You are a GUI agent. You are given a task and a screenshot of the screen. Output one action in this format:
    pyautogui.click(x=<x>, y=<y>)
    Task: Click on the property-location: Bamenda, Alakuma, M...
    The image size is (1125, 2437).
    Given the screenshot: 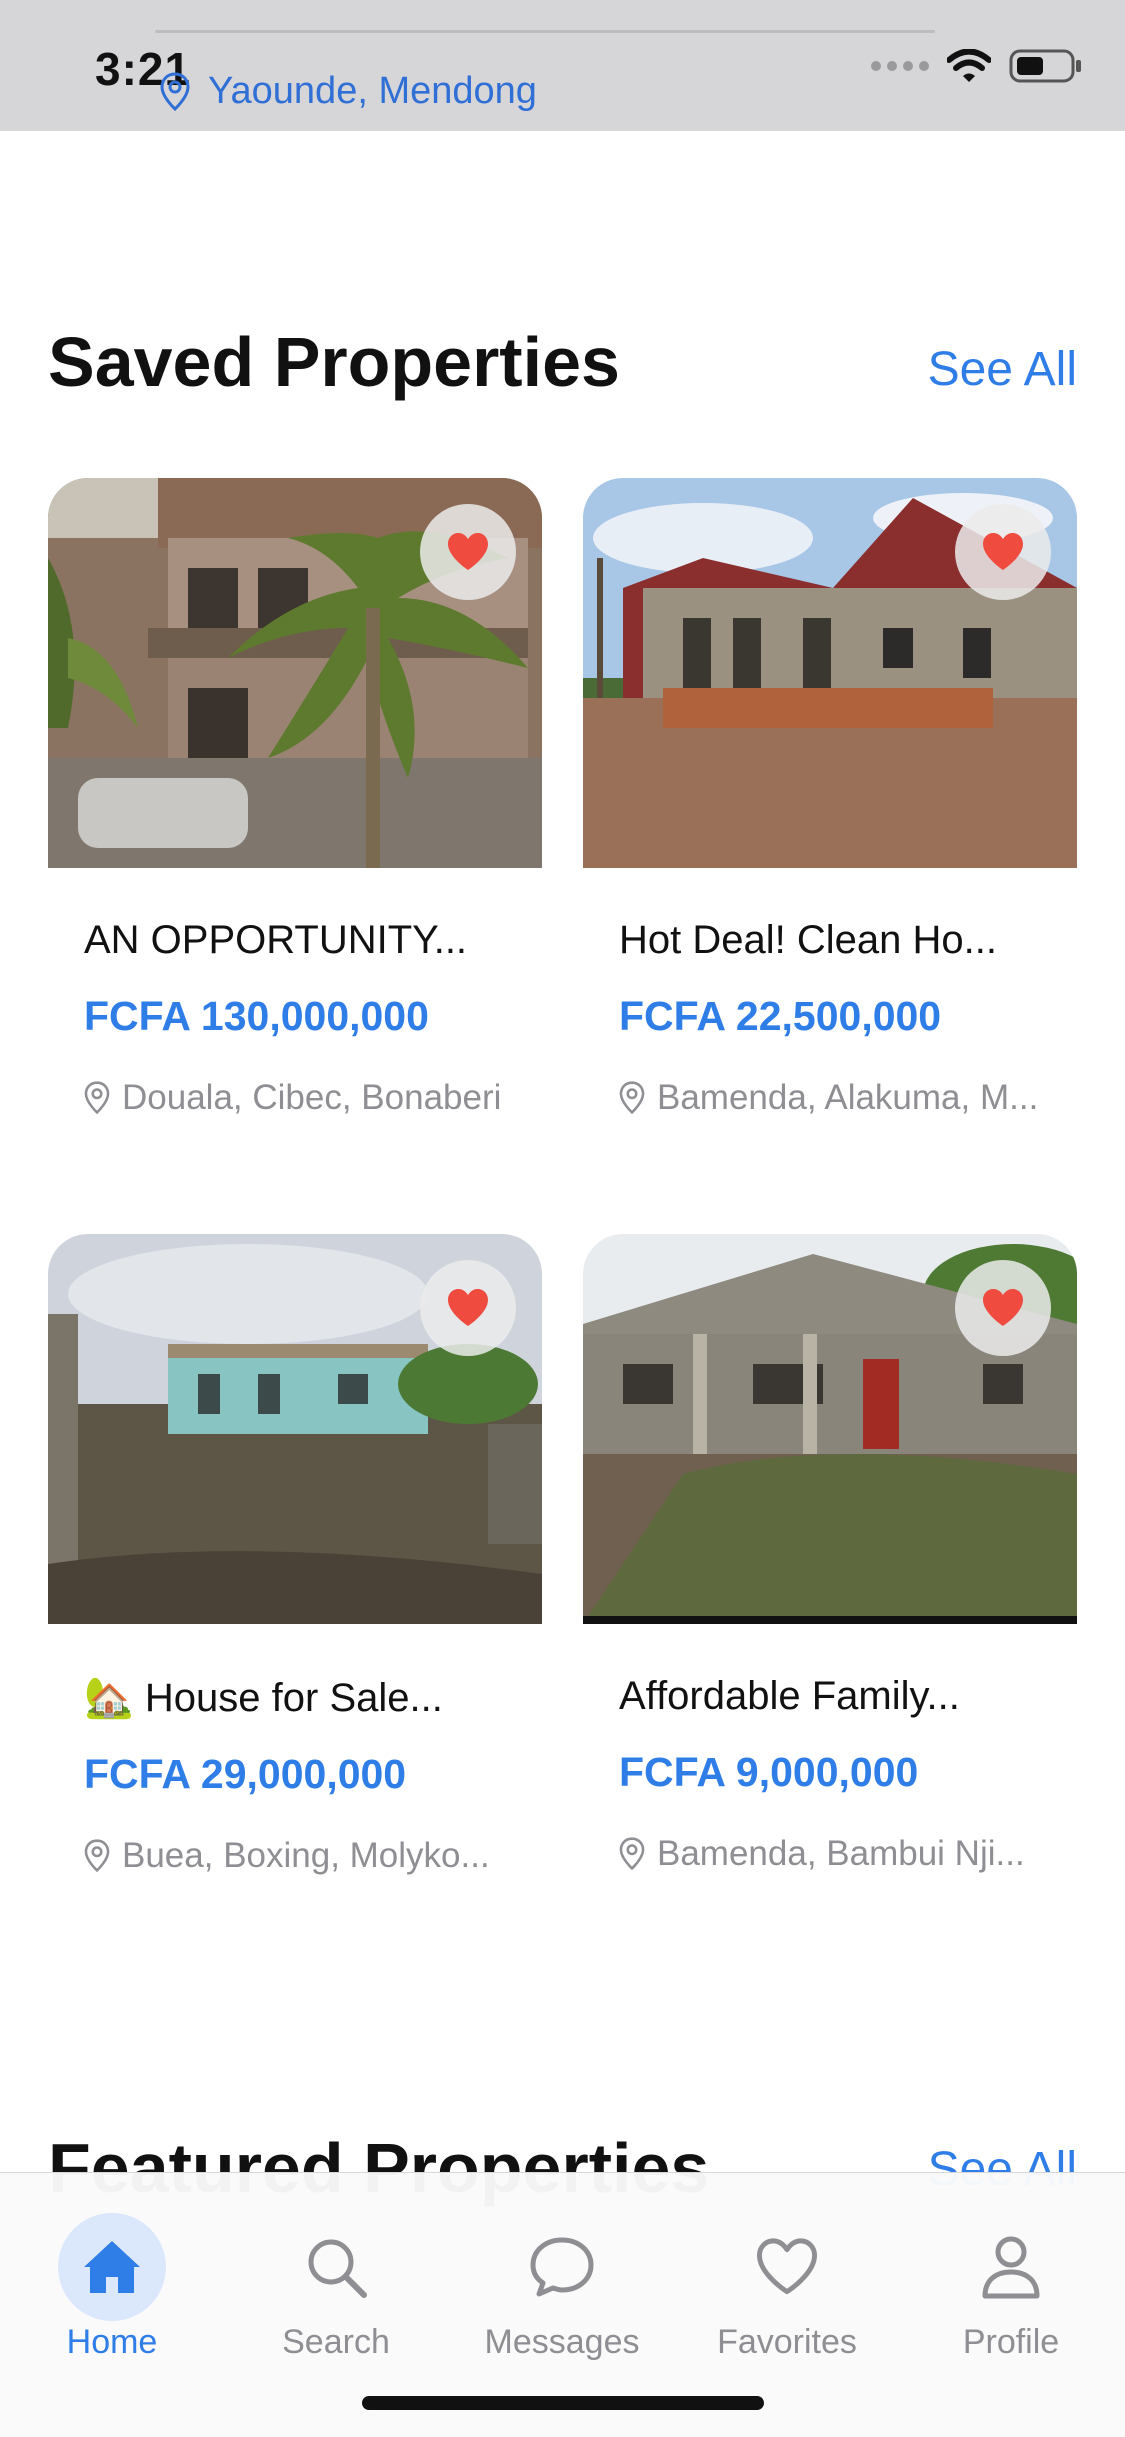 What is the action you would take?
    pyautogui.click(x=848, y=1098)
    